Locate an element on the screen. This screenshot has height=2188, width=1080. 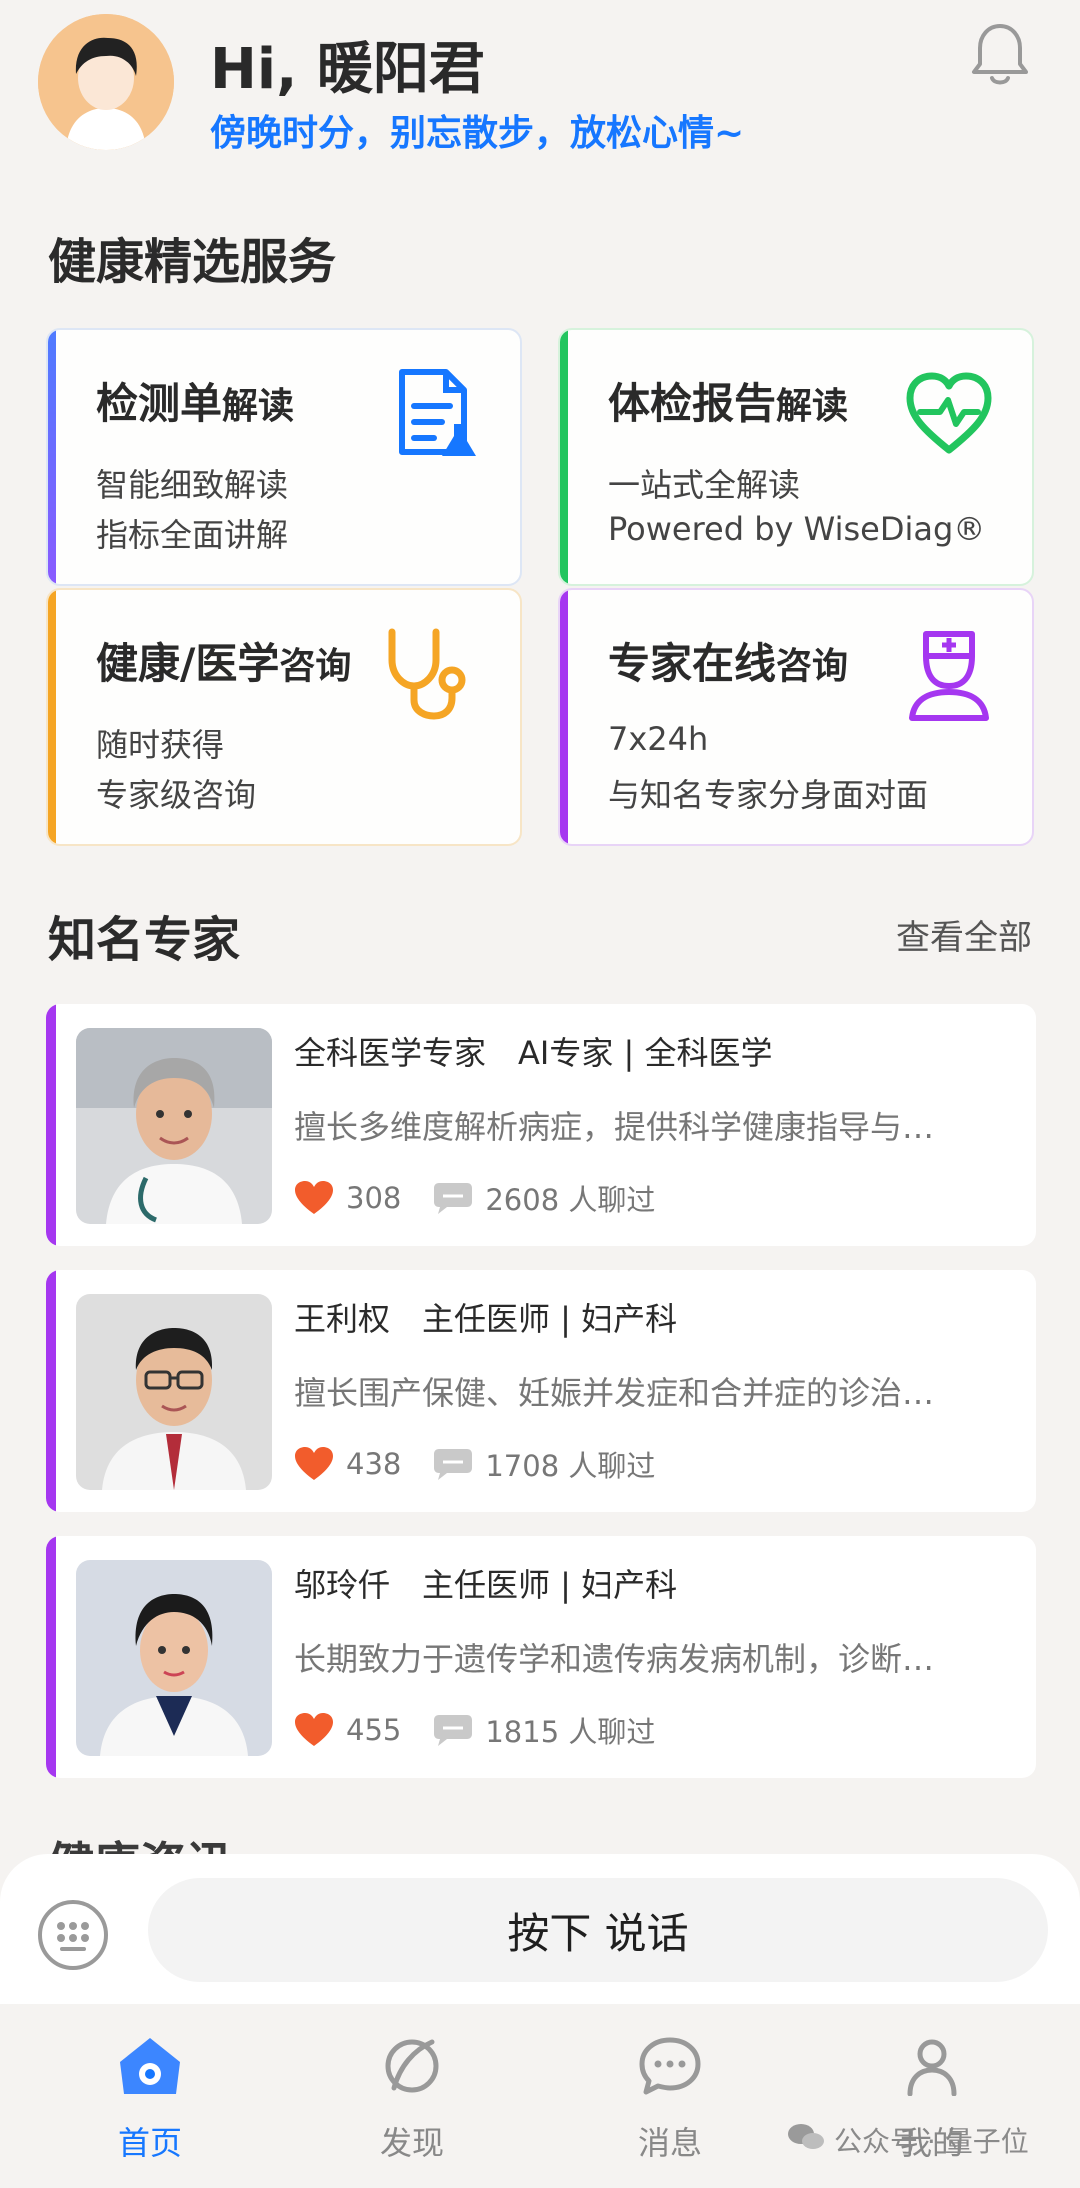
watermark: 公众号 · 量子位 is located at coordinates (907, 2140).